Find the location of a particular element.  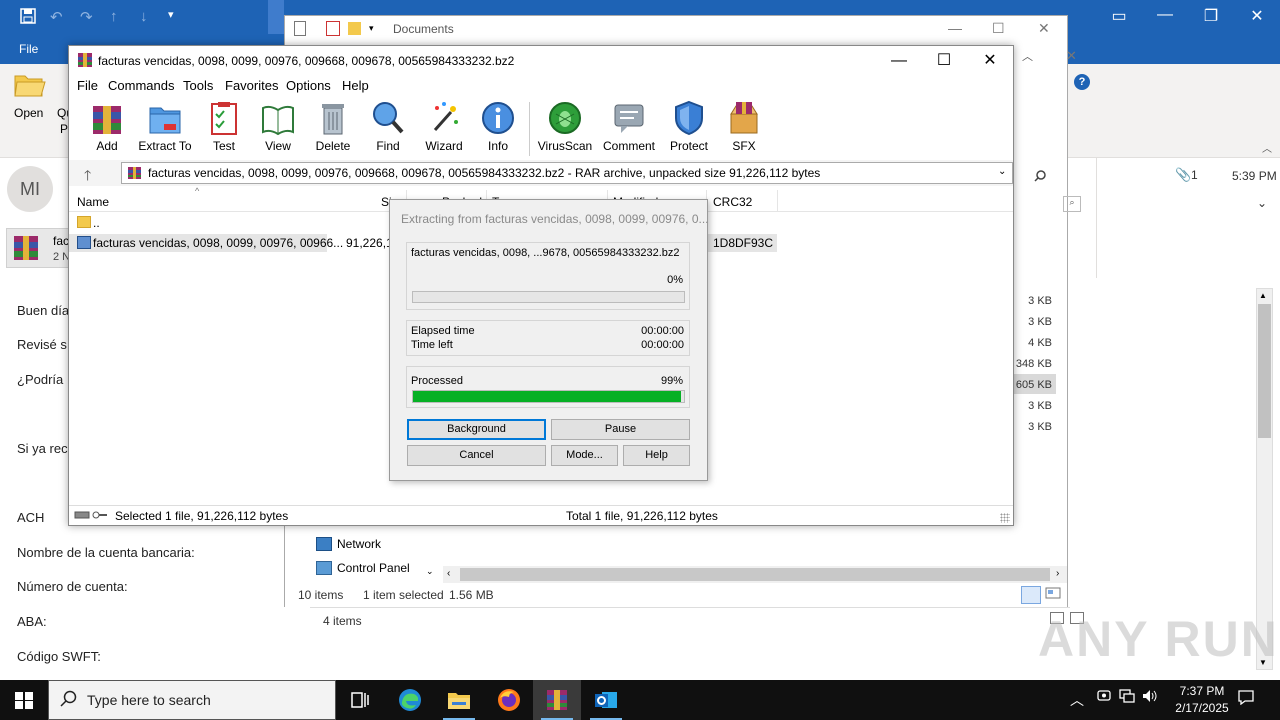

add-archive-icon is located at coordinates (107, 120).